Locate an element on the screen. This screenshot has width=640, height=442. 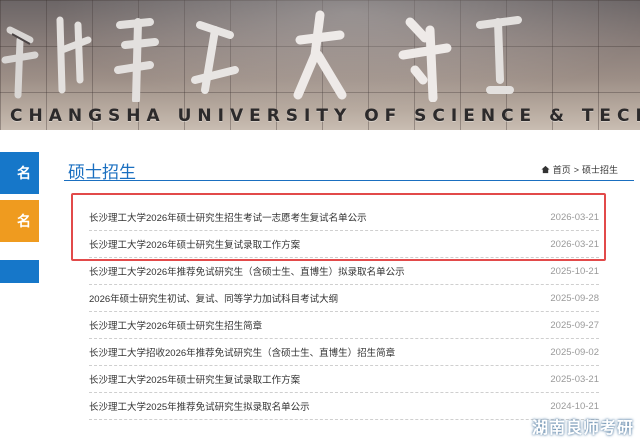
news-date: 2024-10-21 is located at coordinates (574, 406).